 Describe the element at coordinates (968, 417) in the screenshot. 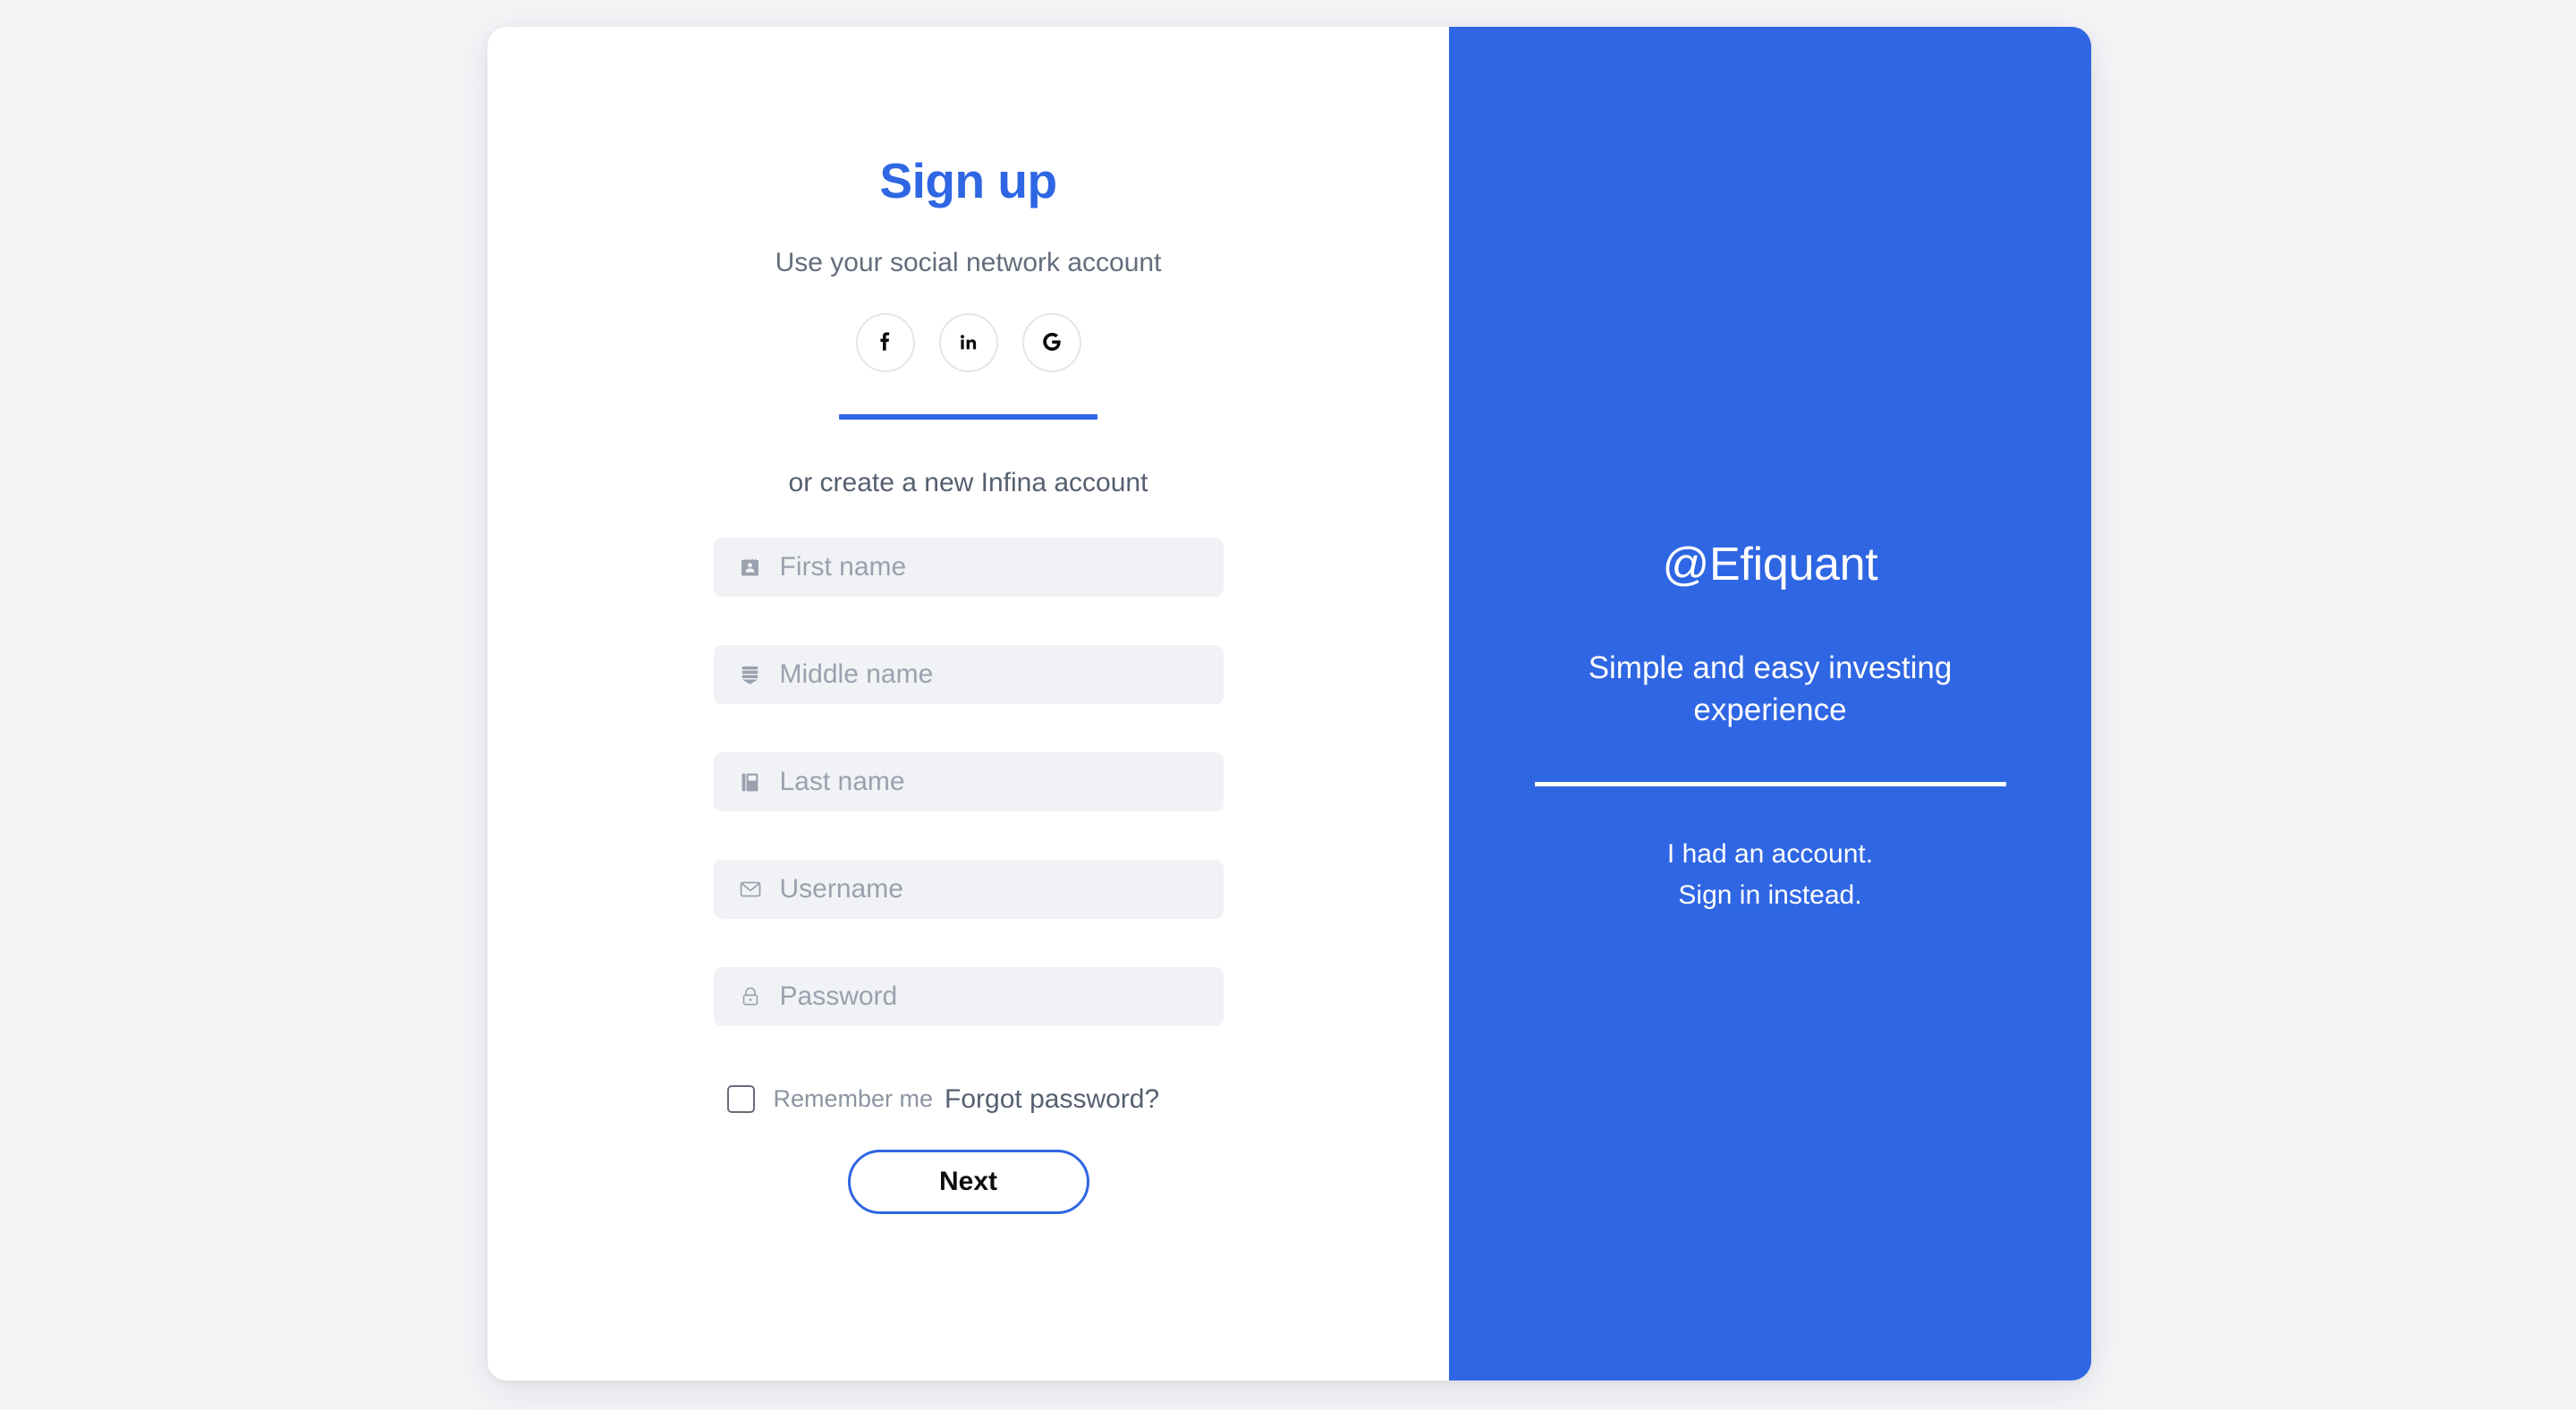

I see `social-section-divider` at that location.